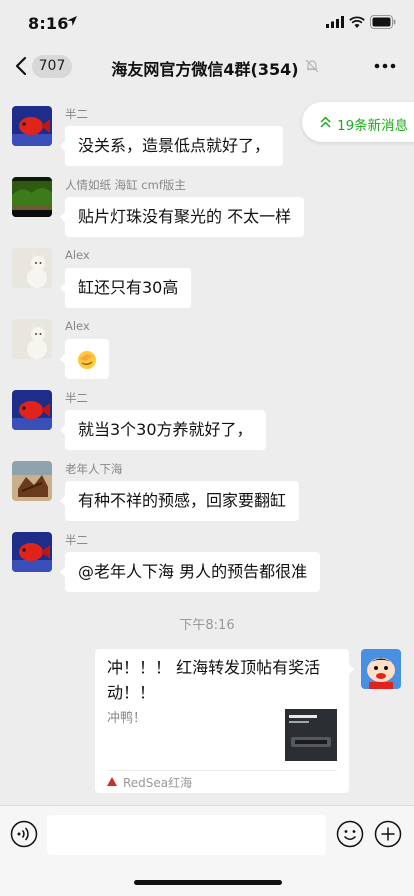 The image size is (414, 896). Describe the element at coordinates (207, 625) in the screenshot. I see `time-divider: 下午8:16` at that location.